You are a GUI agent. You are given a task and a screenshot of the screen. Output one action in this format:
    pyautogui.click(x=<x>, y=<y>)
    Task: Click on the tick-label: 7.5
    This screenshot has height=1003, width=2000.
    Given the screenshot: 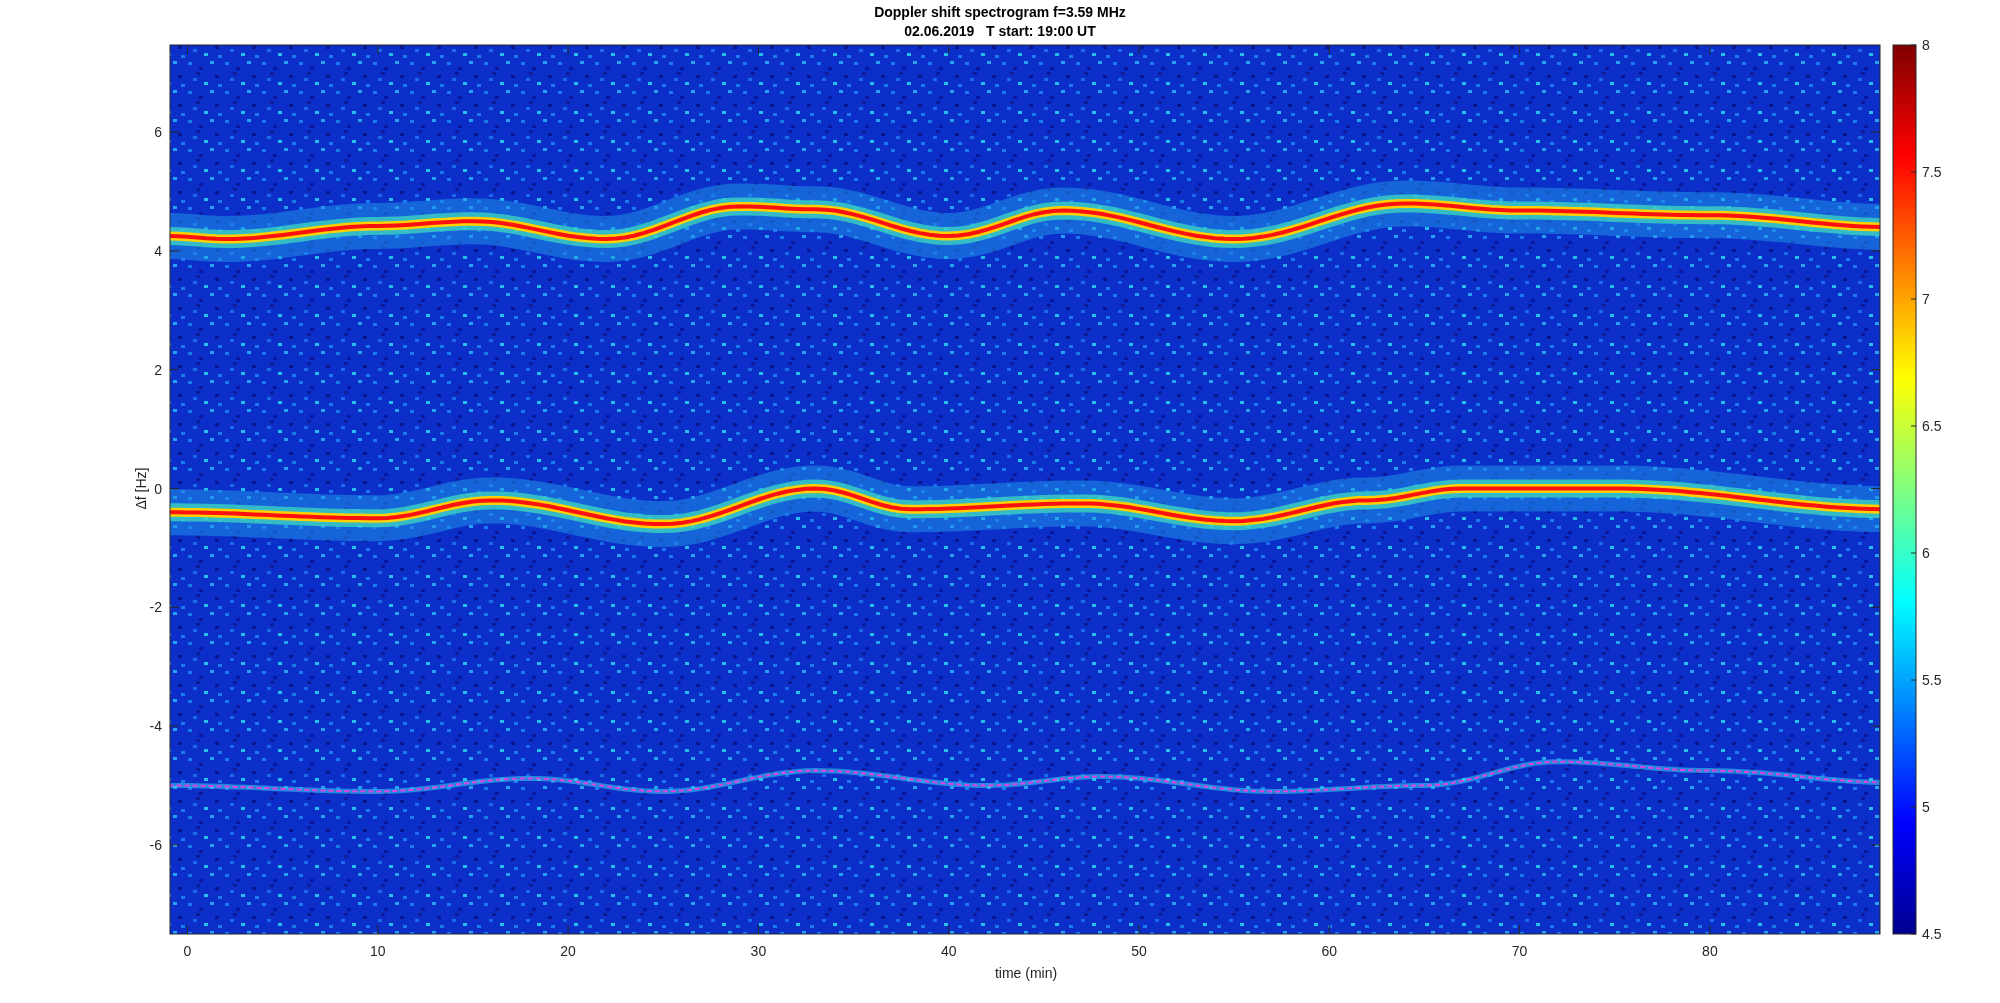 What is the action you would take?
    pyautogui.click(x=1932, y=172)
    